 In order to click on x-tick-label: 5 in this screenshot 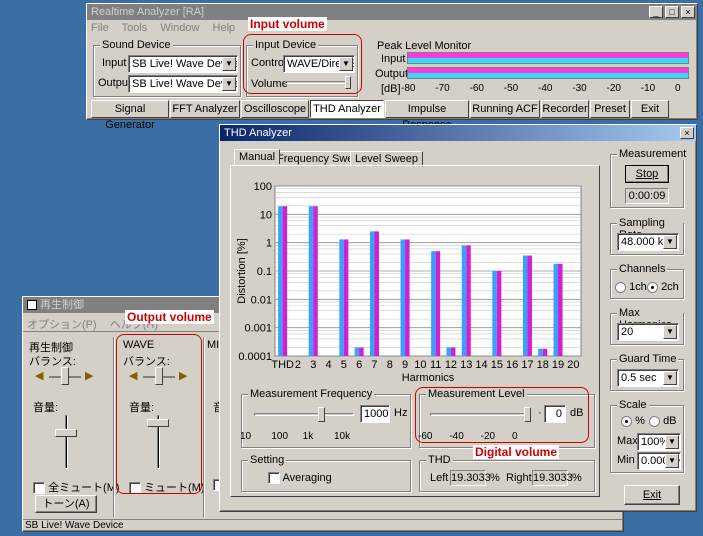, I will do `click(344, 365)`.